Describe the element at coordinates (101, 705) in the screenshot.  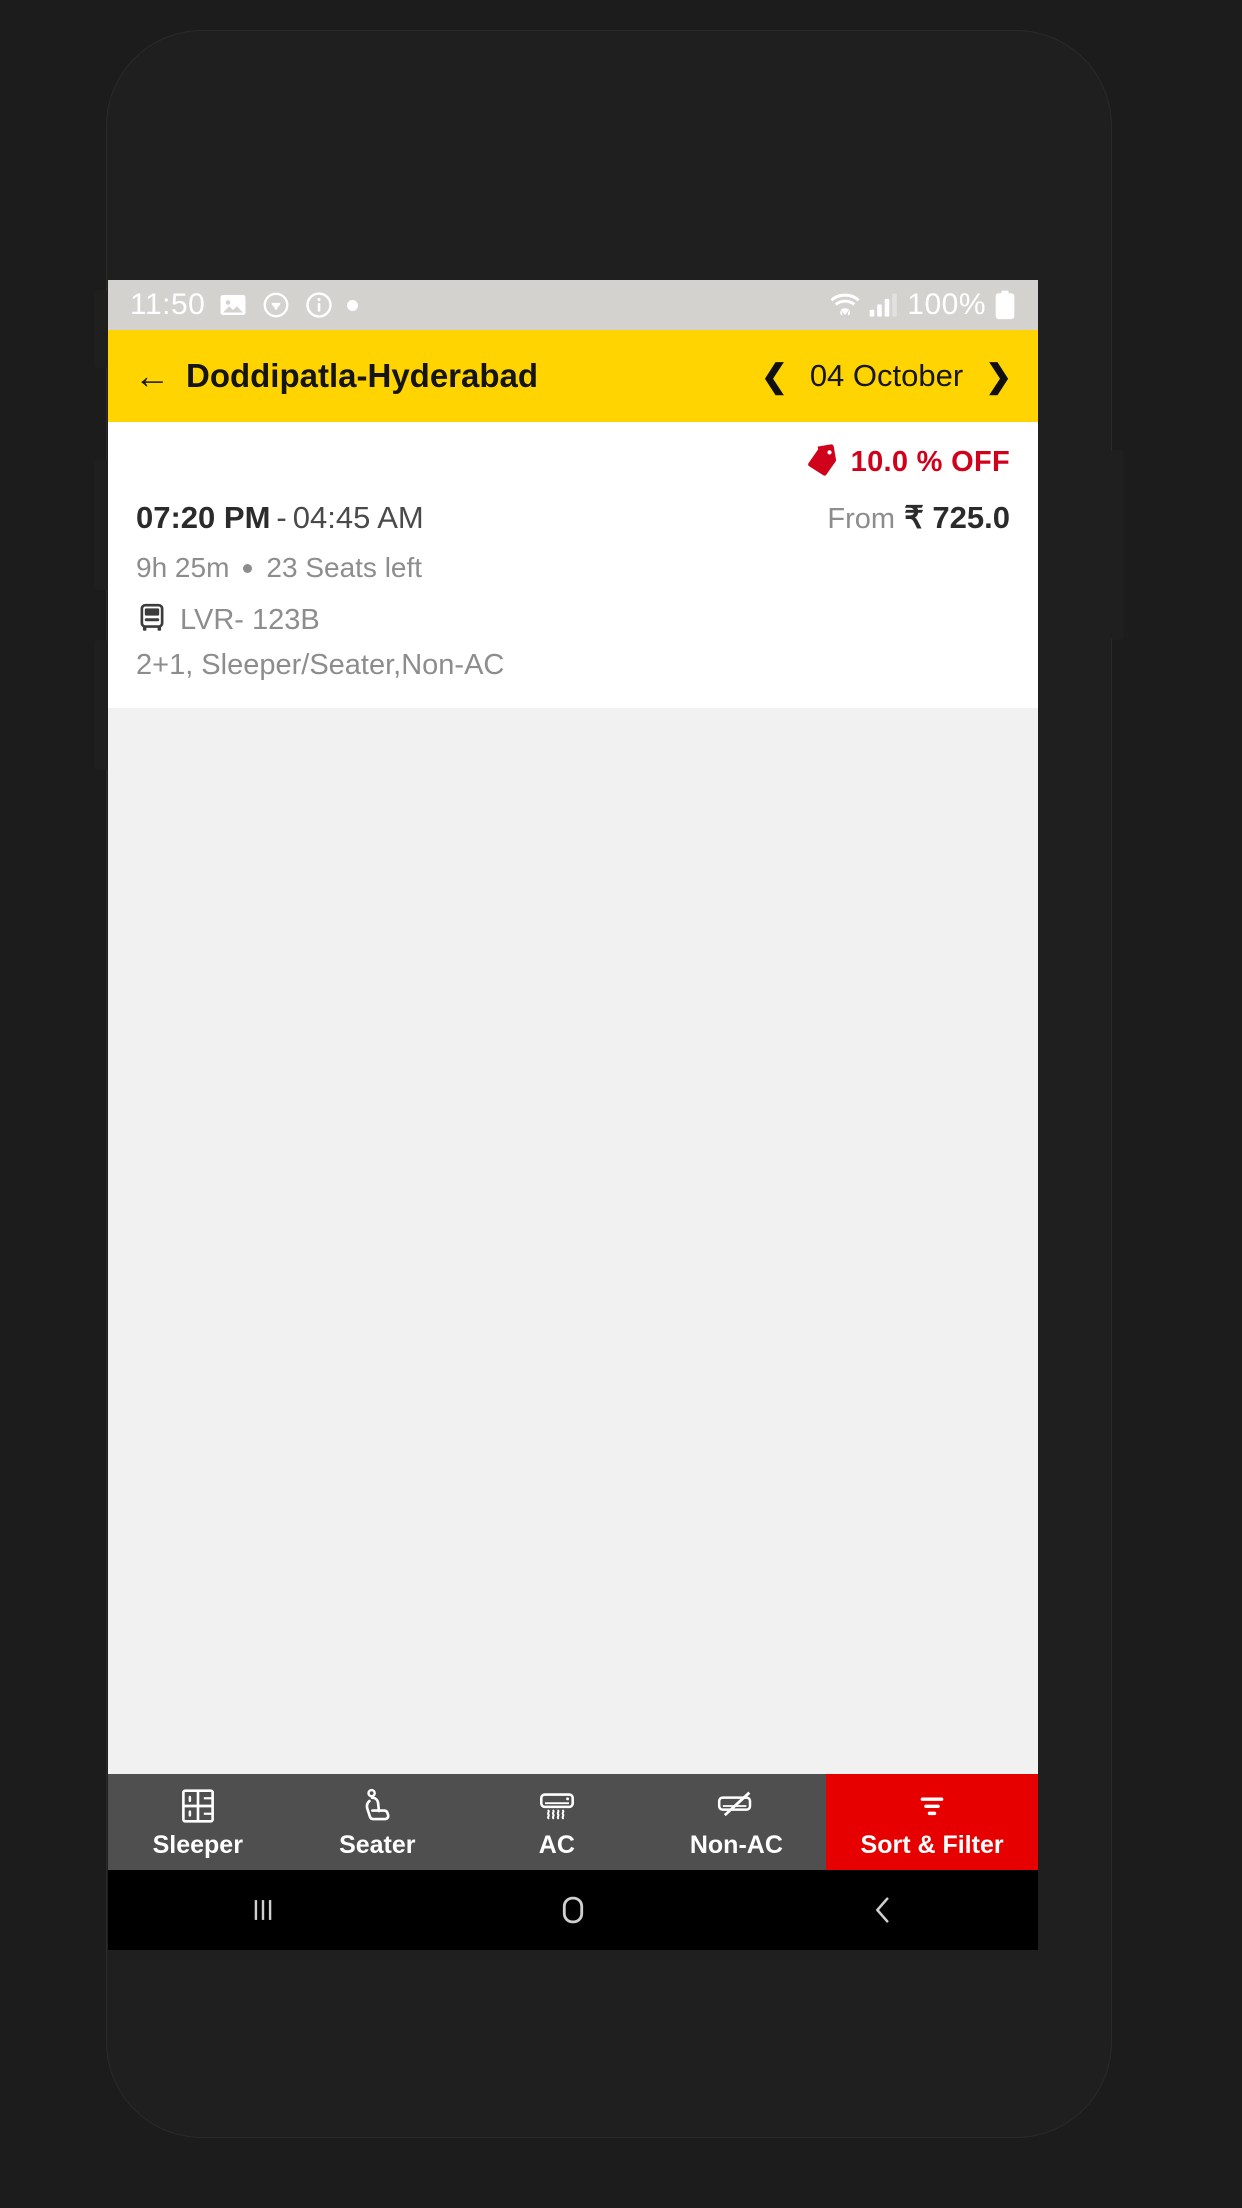
I see `mute-button` at that location.